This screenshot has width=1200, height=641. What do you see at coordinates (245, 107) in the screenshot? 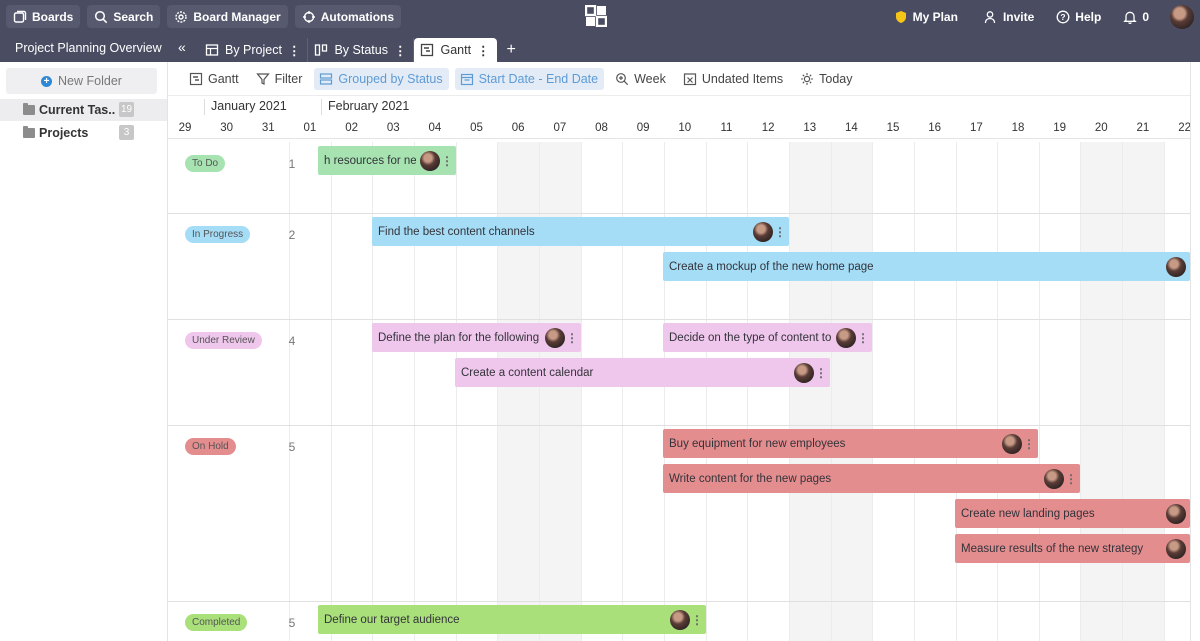
I see `month-label: January 2021` at bounding box center [245, 107].